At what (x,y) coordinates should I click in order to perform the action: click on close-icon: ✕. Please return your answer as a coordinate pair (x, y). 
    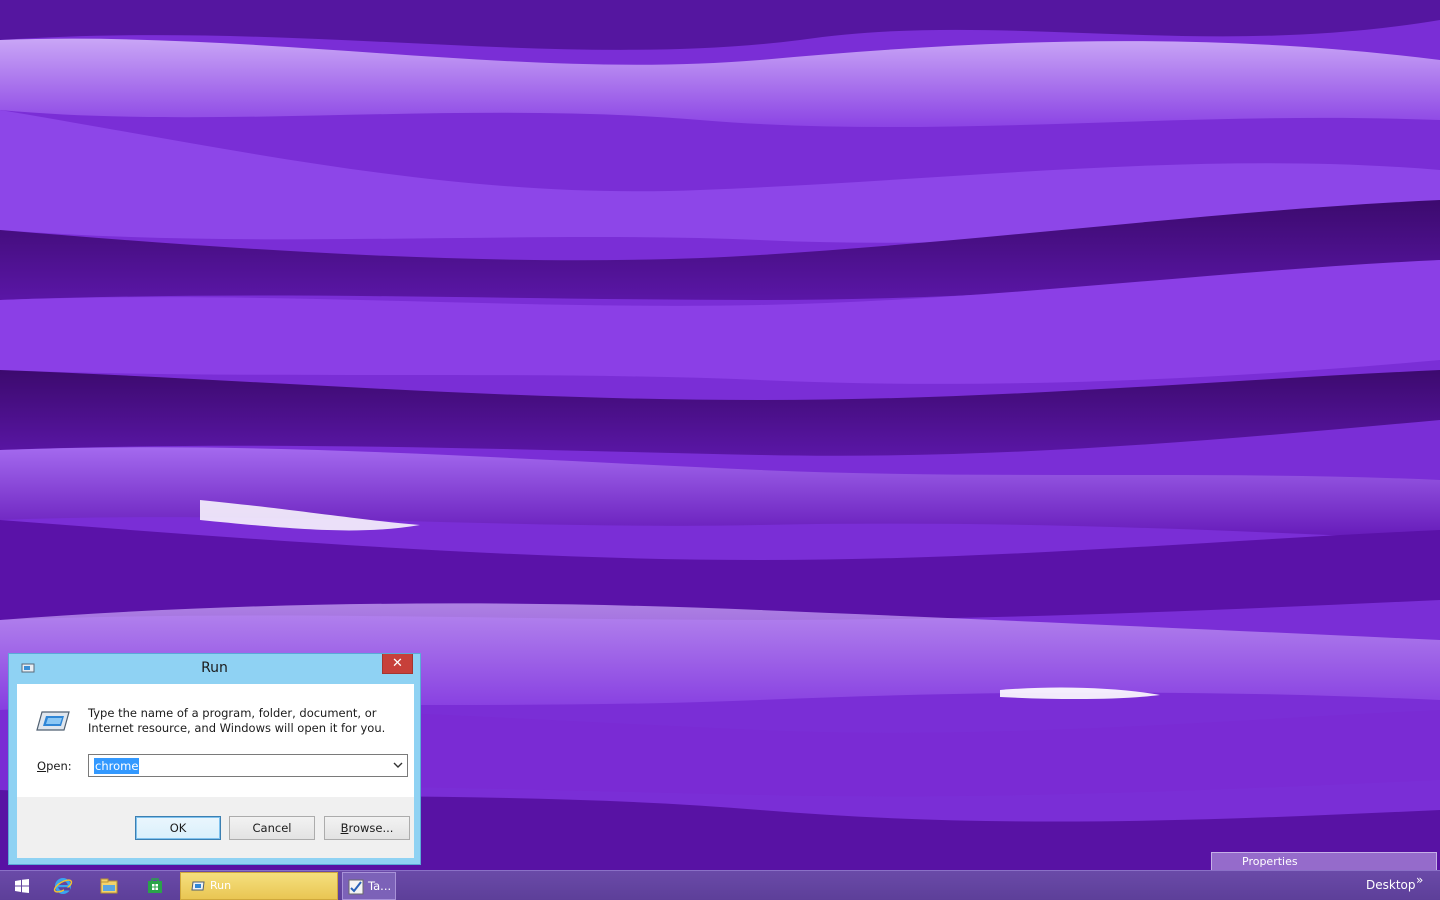
    Looking at the image, I should click on (397, 663).